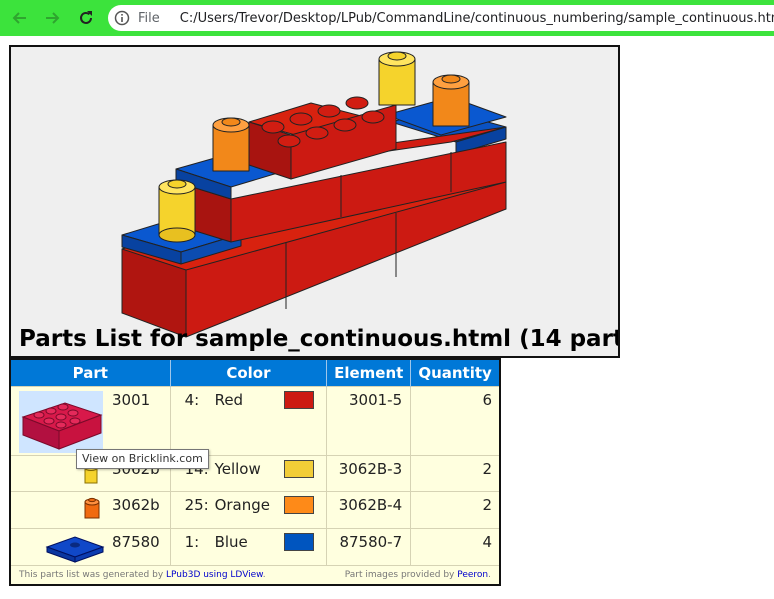  What do you see at coordinates (249, 373) in the screenshot?
I see `header-color: Color` at bounding box center [249, 373].